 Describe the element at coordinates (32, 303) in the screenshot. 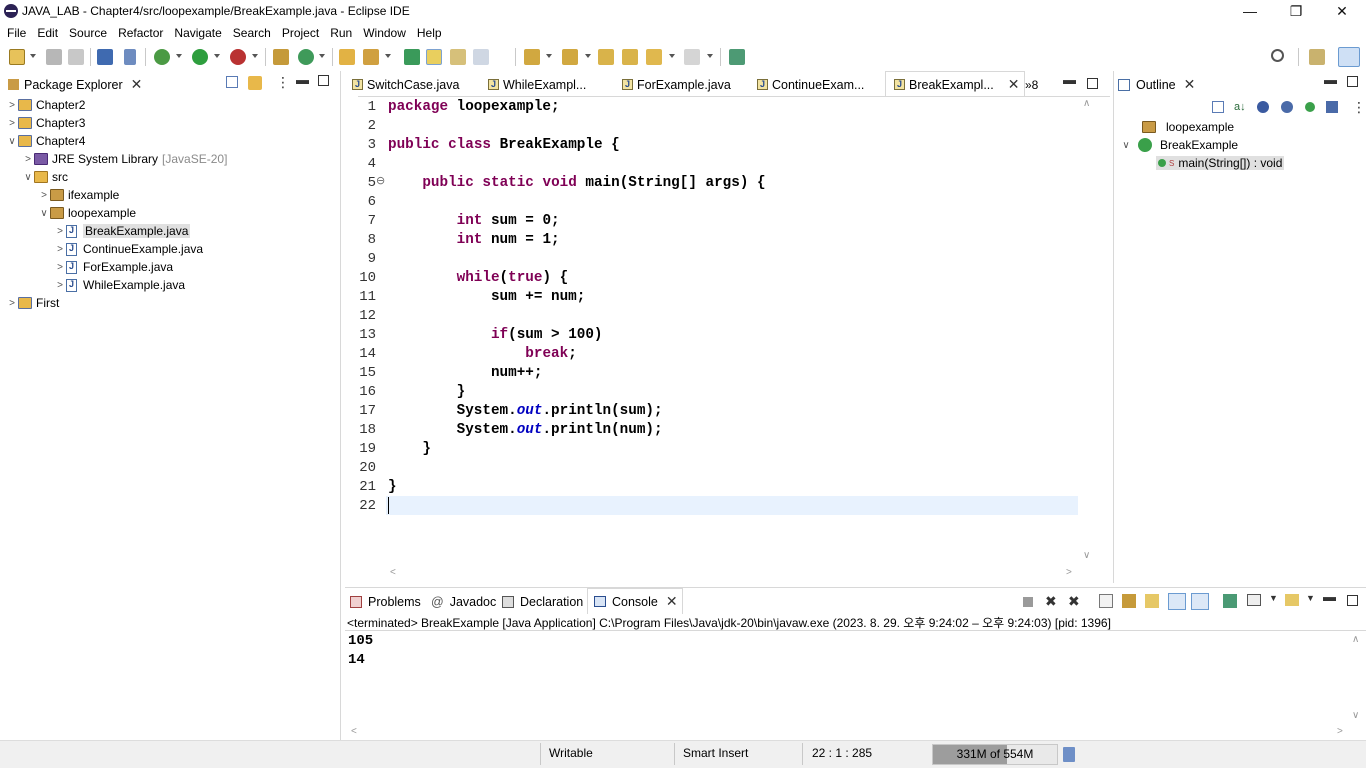

I see `tree-item: > First` at that location.